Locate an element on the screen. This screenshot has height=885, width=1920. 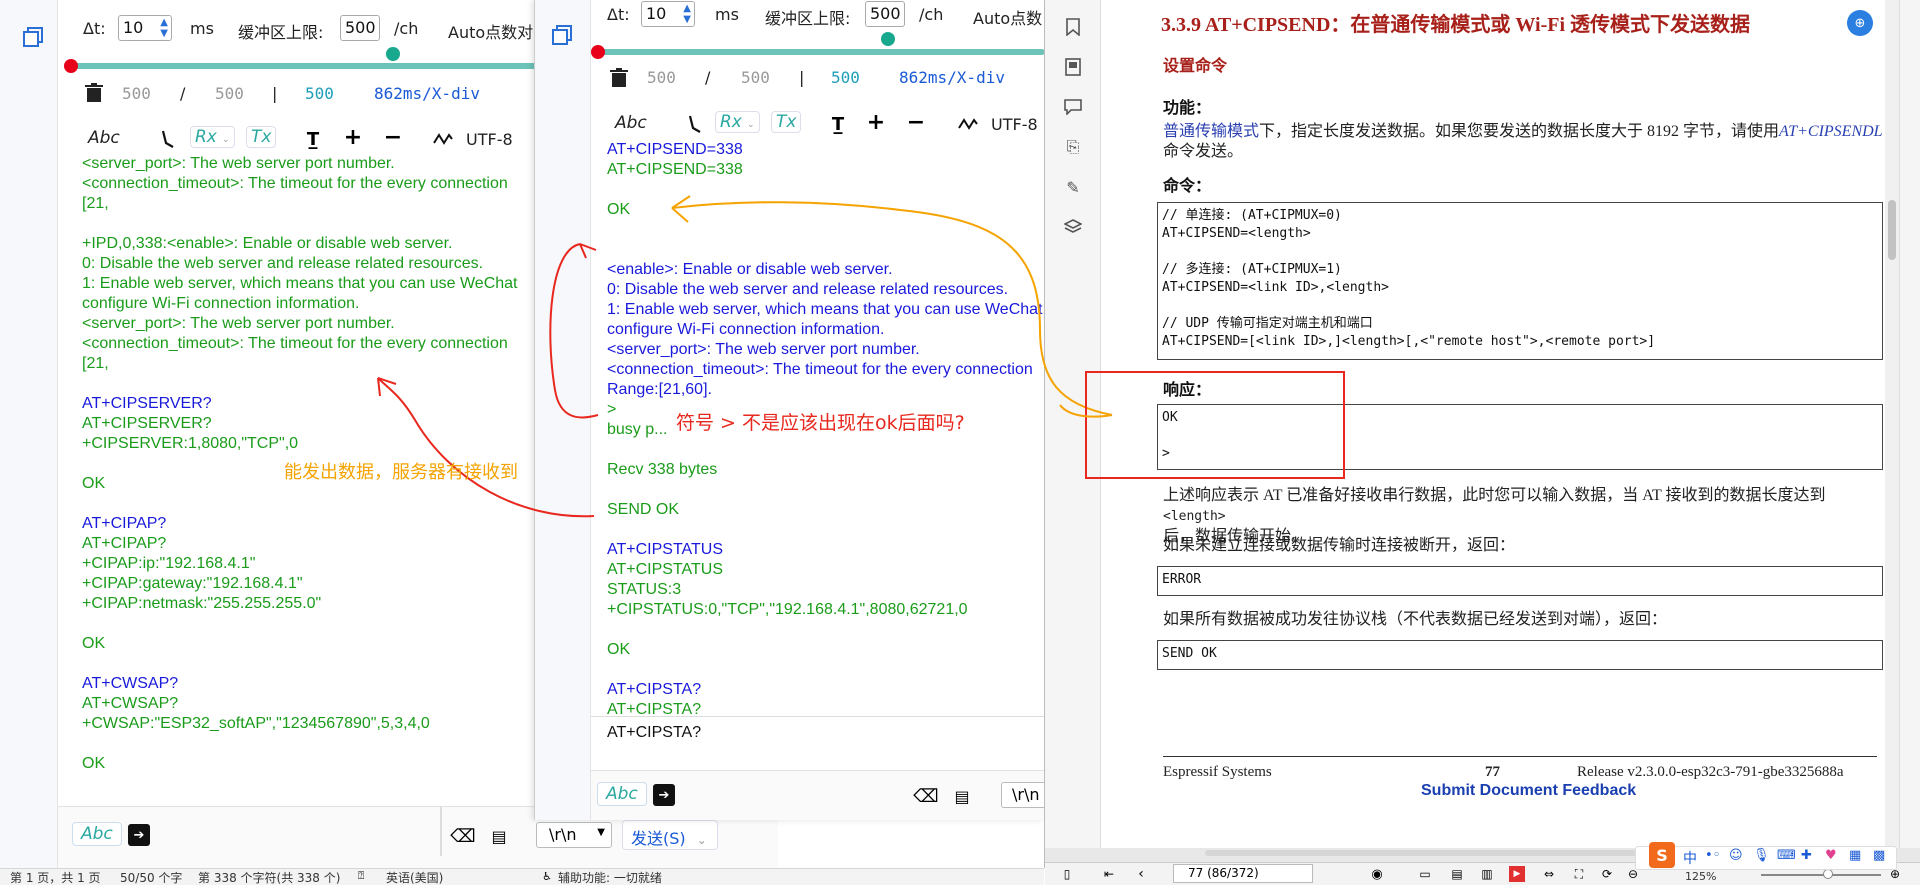
ime-emoji-icon: ☺ is located at coordinates (1736, 855).